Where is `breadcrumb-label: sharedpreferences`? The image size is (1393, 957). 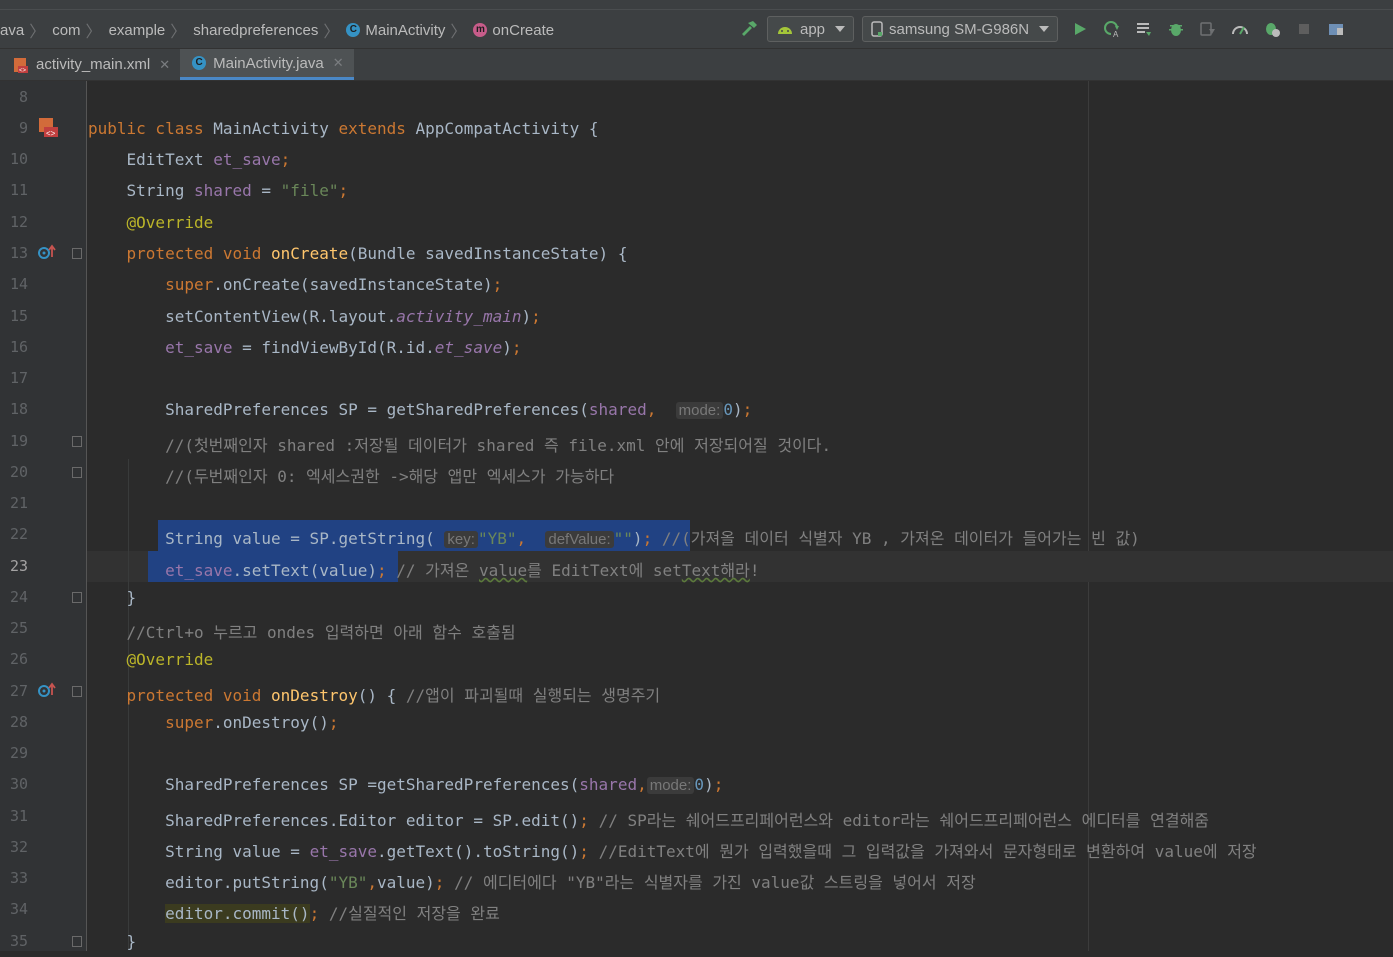 breadcrumb-label: sharedpreferences is located at coordinates (256, 30).